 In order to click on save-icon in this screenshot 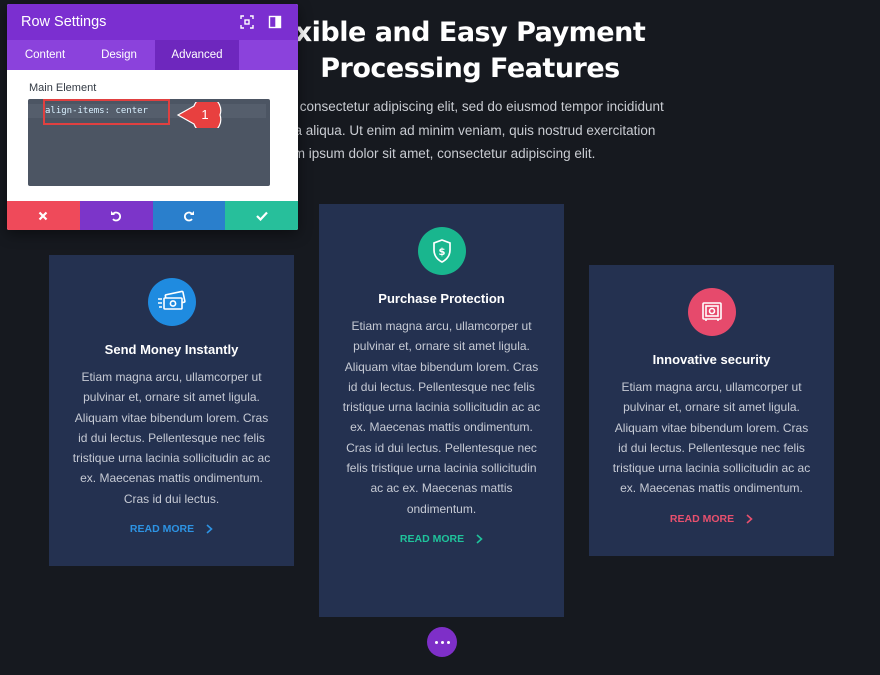, I will do `click(261, 216)`.